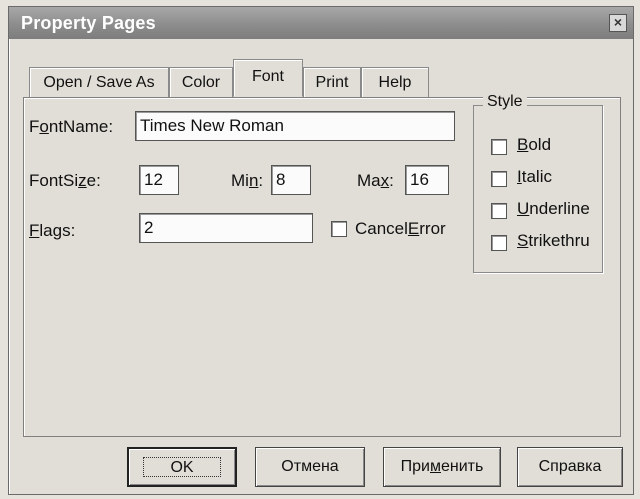  Describe the element at coordinates (400, 228) in the screenshot. I see `cancelerror-label: CancelError` at that location.